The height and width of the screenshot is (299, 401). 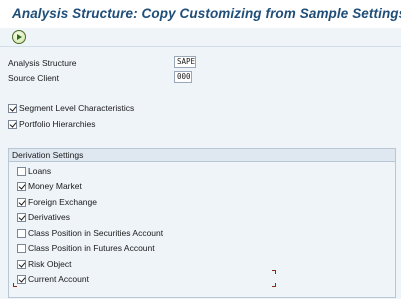 What do you see at coordinates (34, 78) in the screenshot?
I see `source-client-label: Source Client` at bounding box center [34, 78].